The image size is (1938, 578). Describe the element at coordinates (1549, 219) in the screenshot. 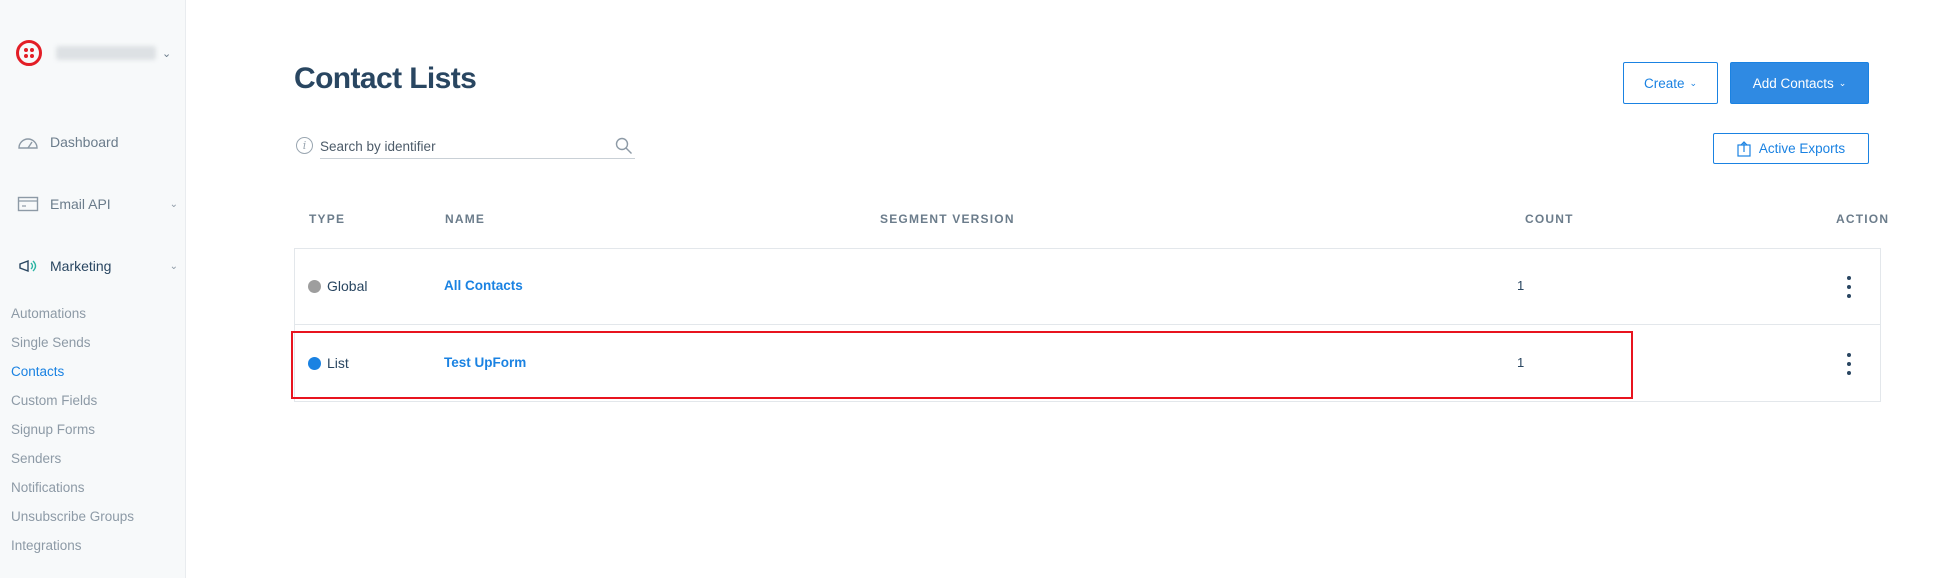

I see `column-header-count: COUNT` at that location.